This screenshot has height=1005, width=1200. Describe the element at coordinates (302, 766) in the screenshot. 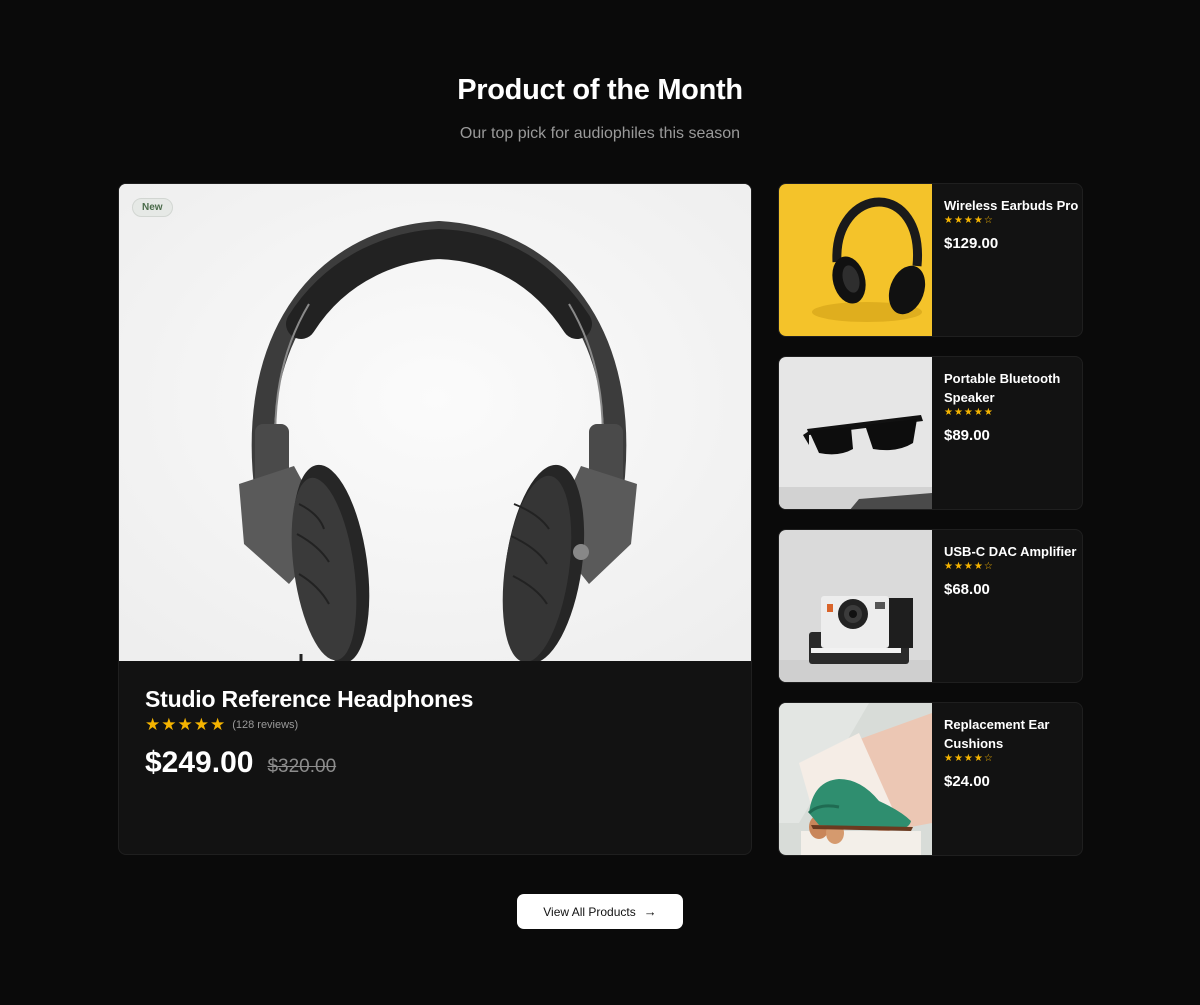

I see `featured-original-price: $320.00` at that location.